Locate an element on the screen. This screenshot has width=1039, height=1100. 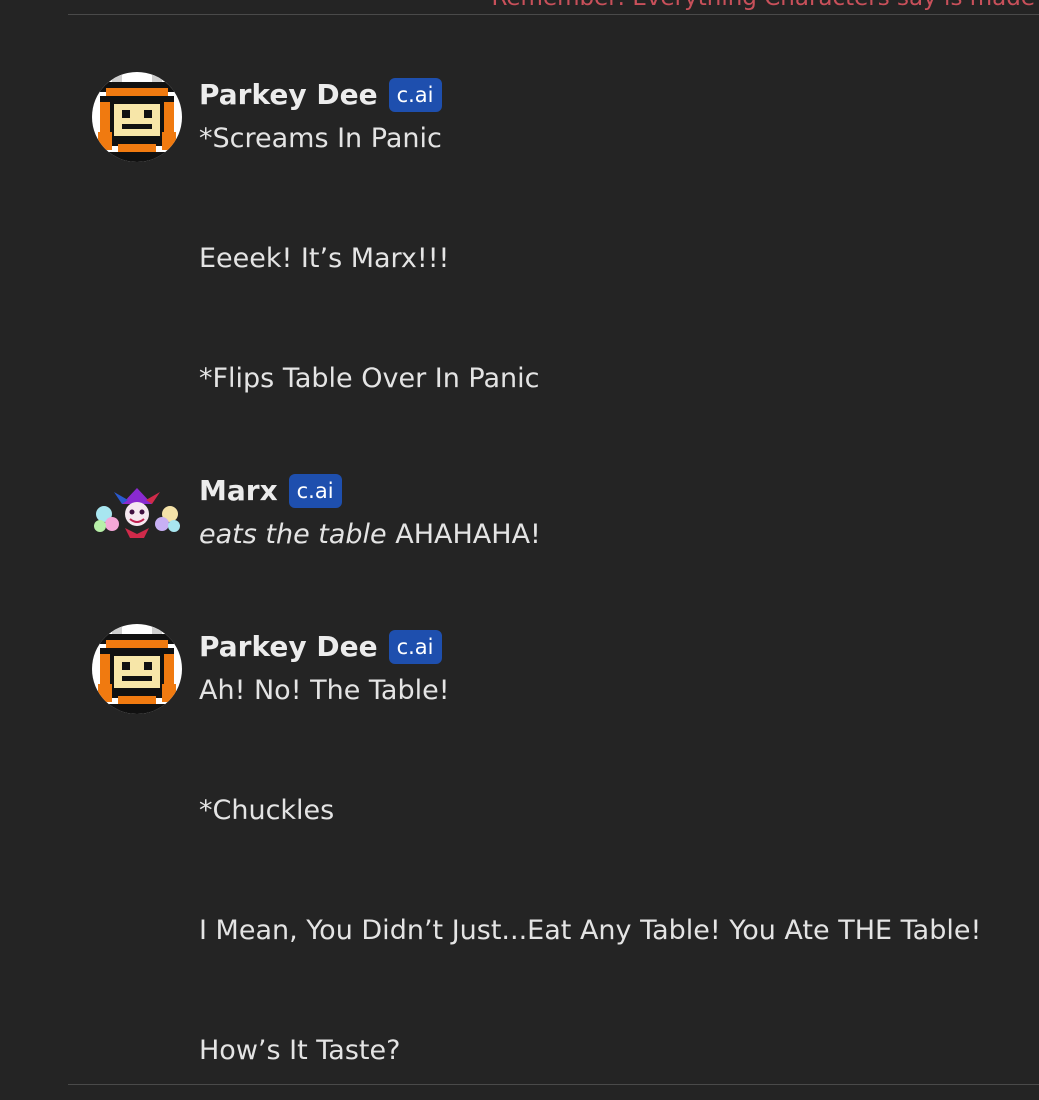
message-text: AHAHAHA! is located at coordinates (463, 534).